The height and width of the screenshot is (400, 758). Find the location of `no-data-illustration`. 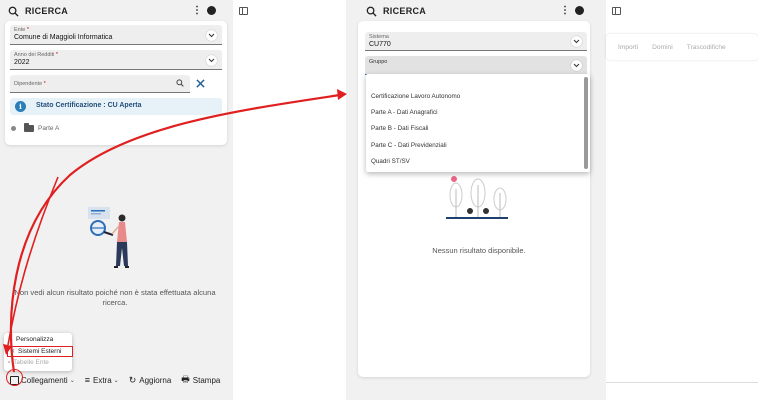

no-data-illustration is located at coordinates (477, 197).